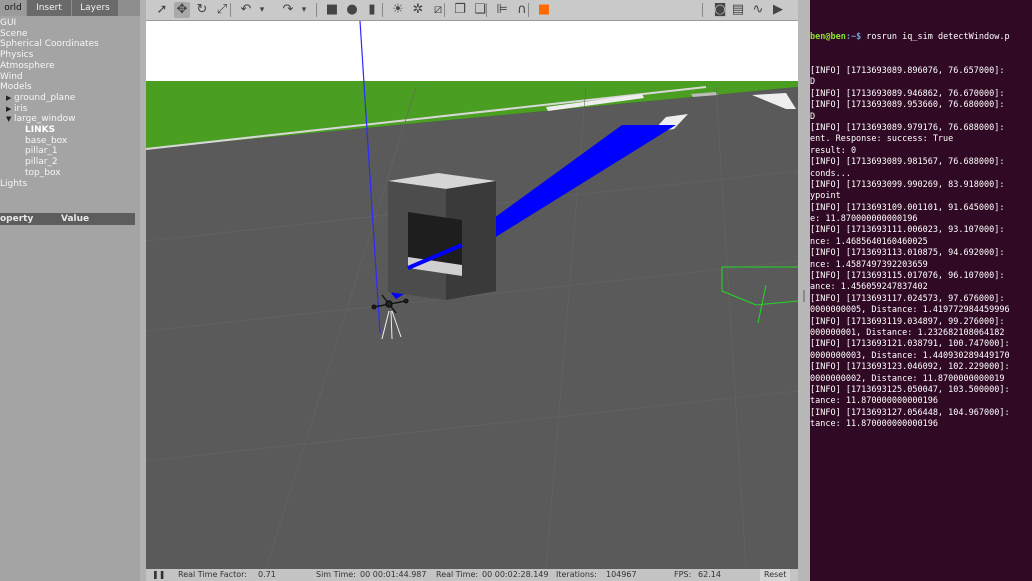  I want to click on tree-item: top_box, so click(43, 173).